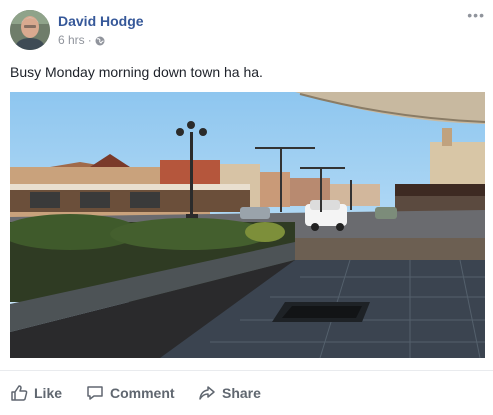 Image resolution: width=493 pixels, height=415 pixels. Describe the element at coordinates (95, 393) in the screenshot. I see `comment-icon` at that location.